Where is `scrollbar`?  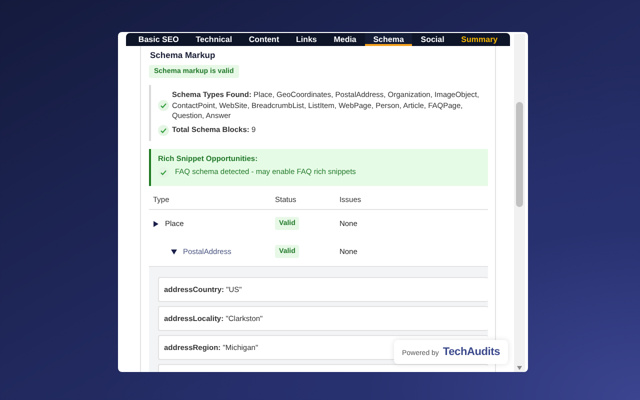 scrollbar is located at coordinates (519, 203).